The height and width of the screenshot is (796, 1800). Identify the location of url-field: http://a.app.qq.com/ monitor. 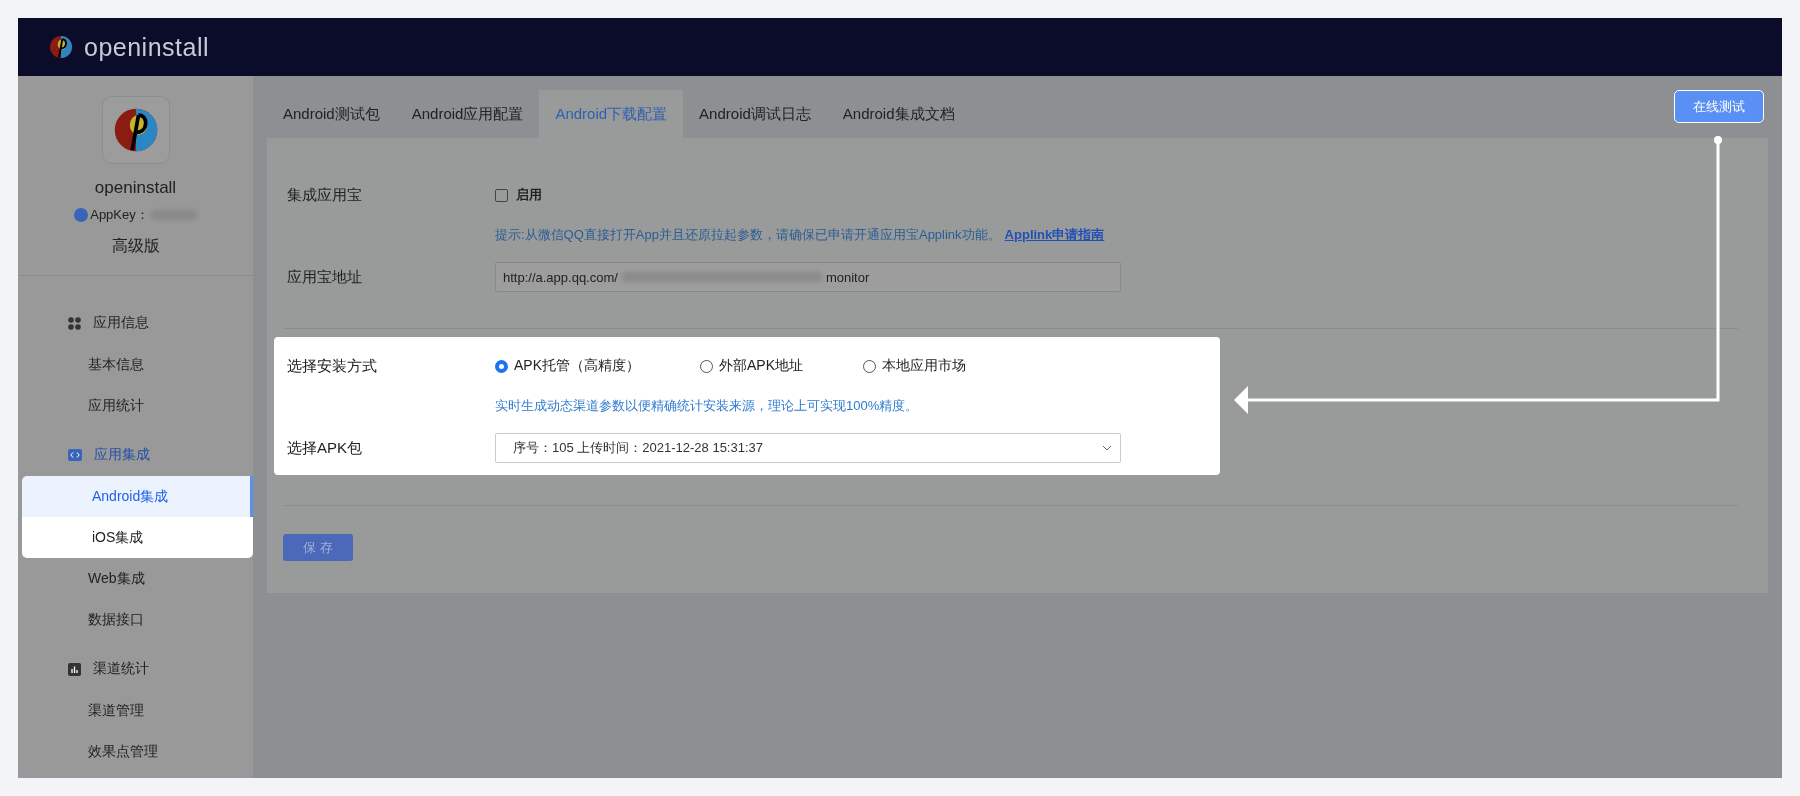
(808, 277).